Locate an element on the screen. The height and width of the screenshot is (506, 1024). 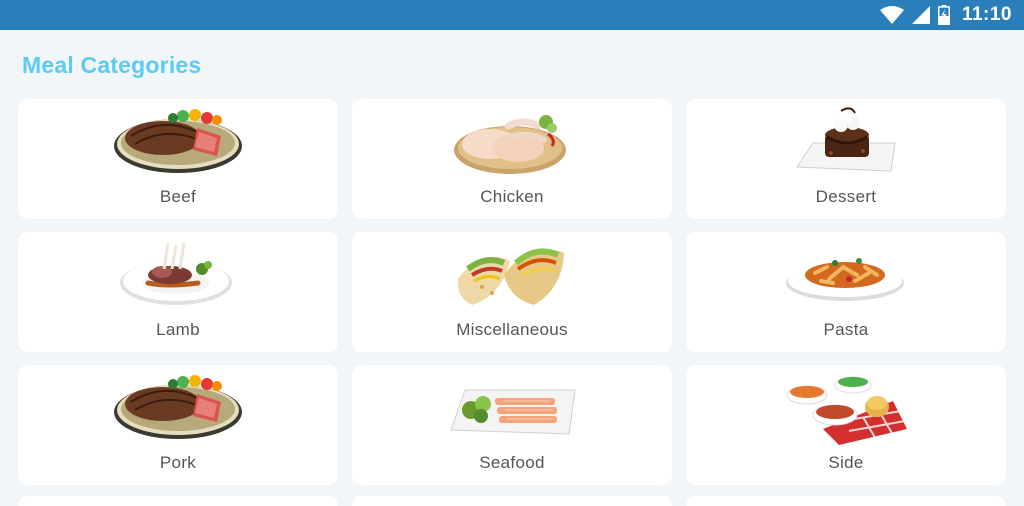
penne-pasta-image is located at coordinates (846, 275).